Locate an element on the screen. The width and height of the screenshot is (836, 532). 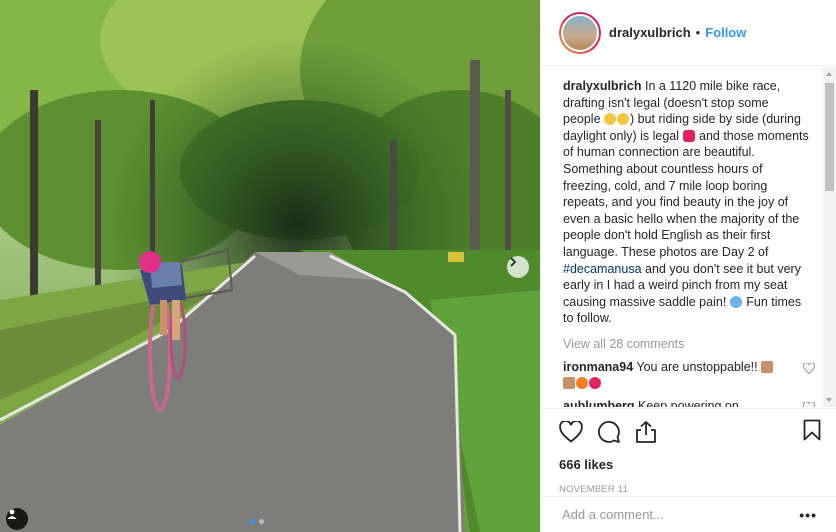
post-actions: 666 likes NOVEMBER 11 is located at coordinates (688, 451).